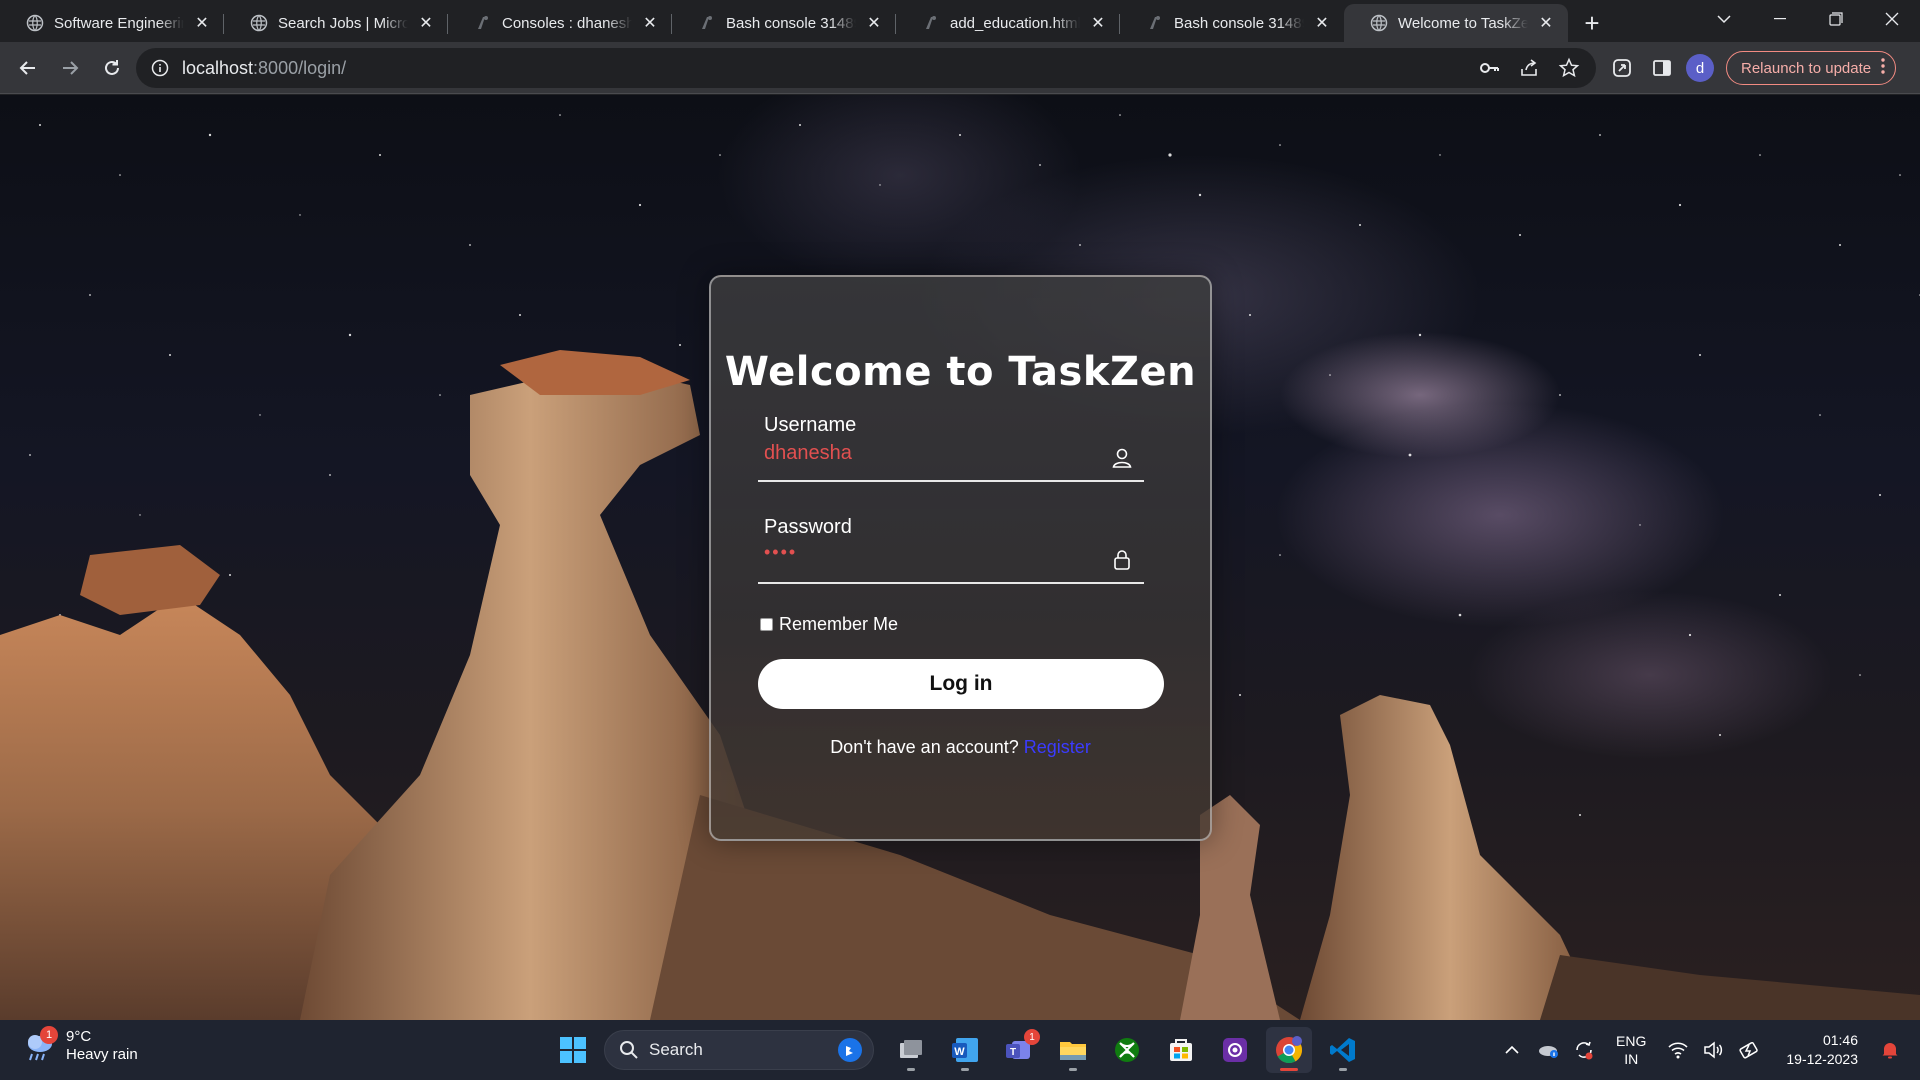  What do you see at coordinates (1822, 1059) in the screenshot?
I see `clock-date: 19-12-2023` at bounding box center [1822, 1059].